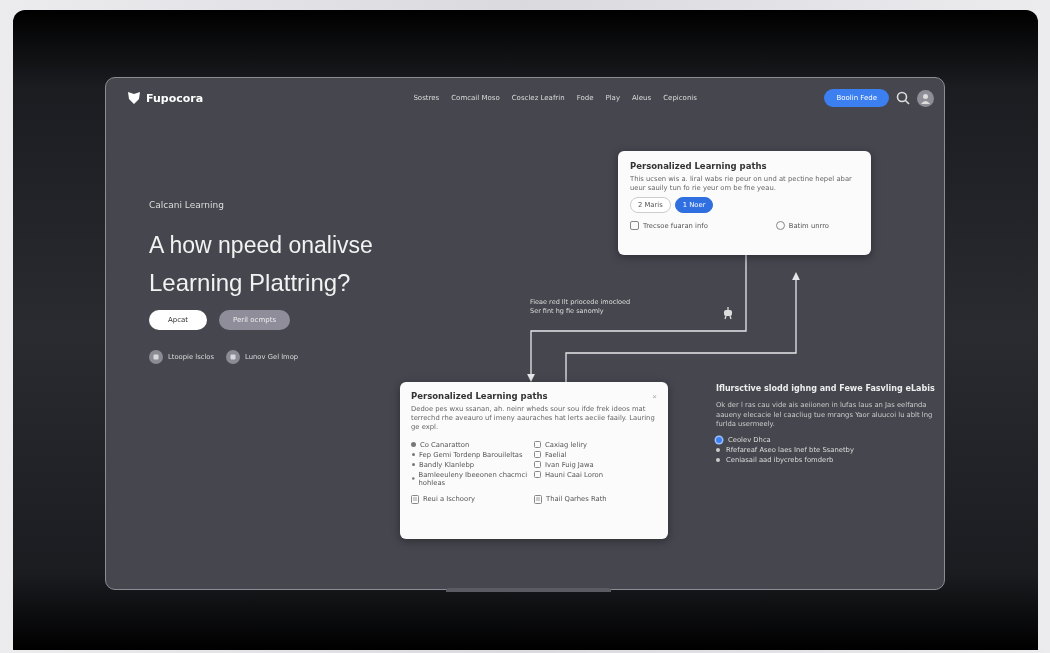 This screenshot has width=1050, height=653. What do you see at coordinates (780, 226) in the screenshot?
I see `radio-icon` at bounding box center [780, 226].